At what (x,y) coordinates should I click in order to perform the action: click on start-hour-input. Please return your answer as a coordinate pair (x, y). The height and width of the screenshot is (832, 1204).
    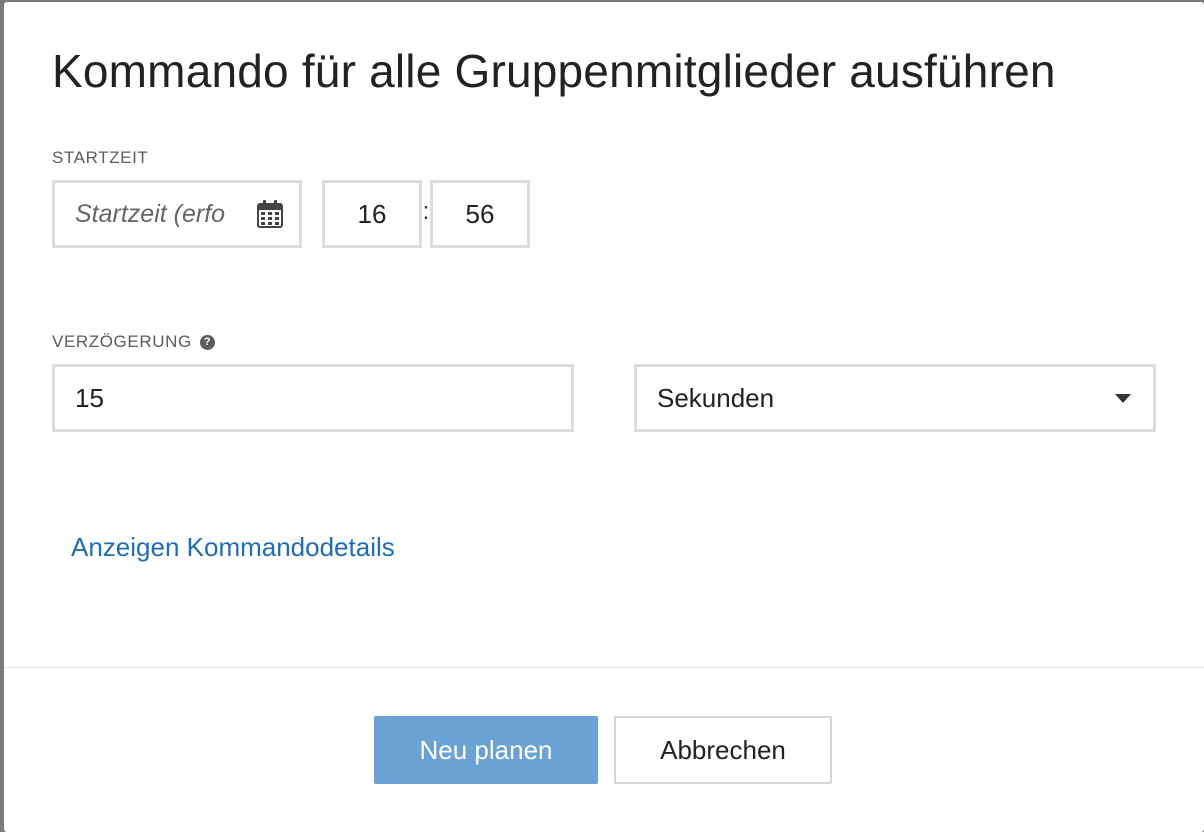
    Looking at the image, I should click on (372, 214).